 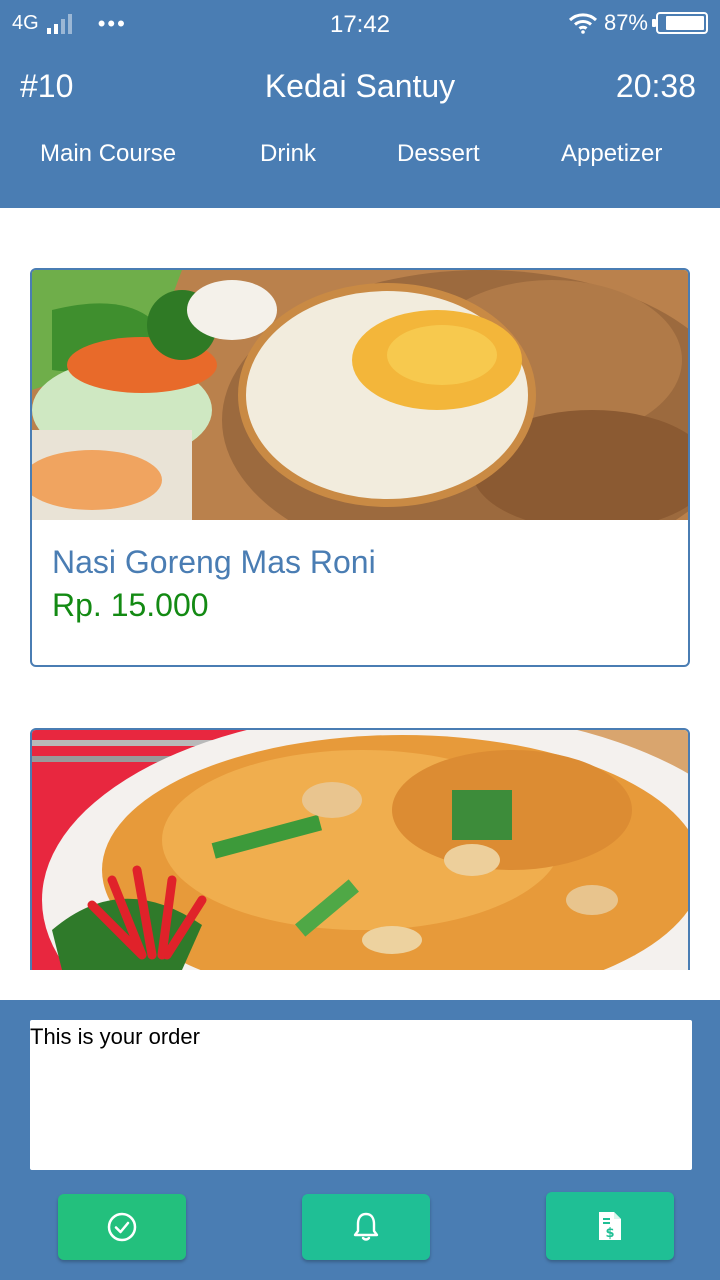 What do you see at coordinates (438, 154) in the screenshot?
I see `tab-dessert: Dessert` at bounding box center [438, 154].